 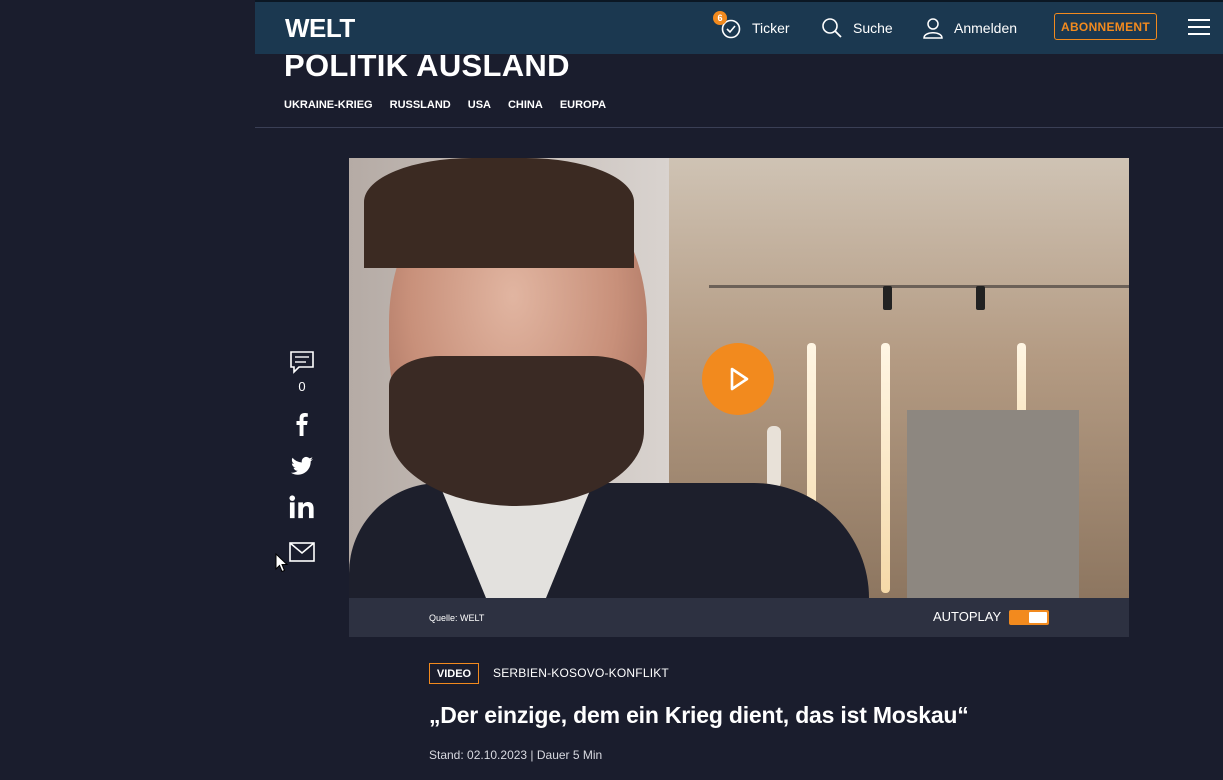 I want to click on twitter-share-button, so click(x=302, y=466).